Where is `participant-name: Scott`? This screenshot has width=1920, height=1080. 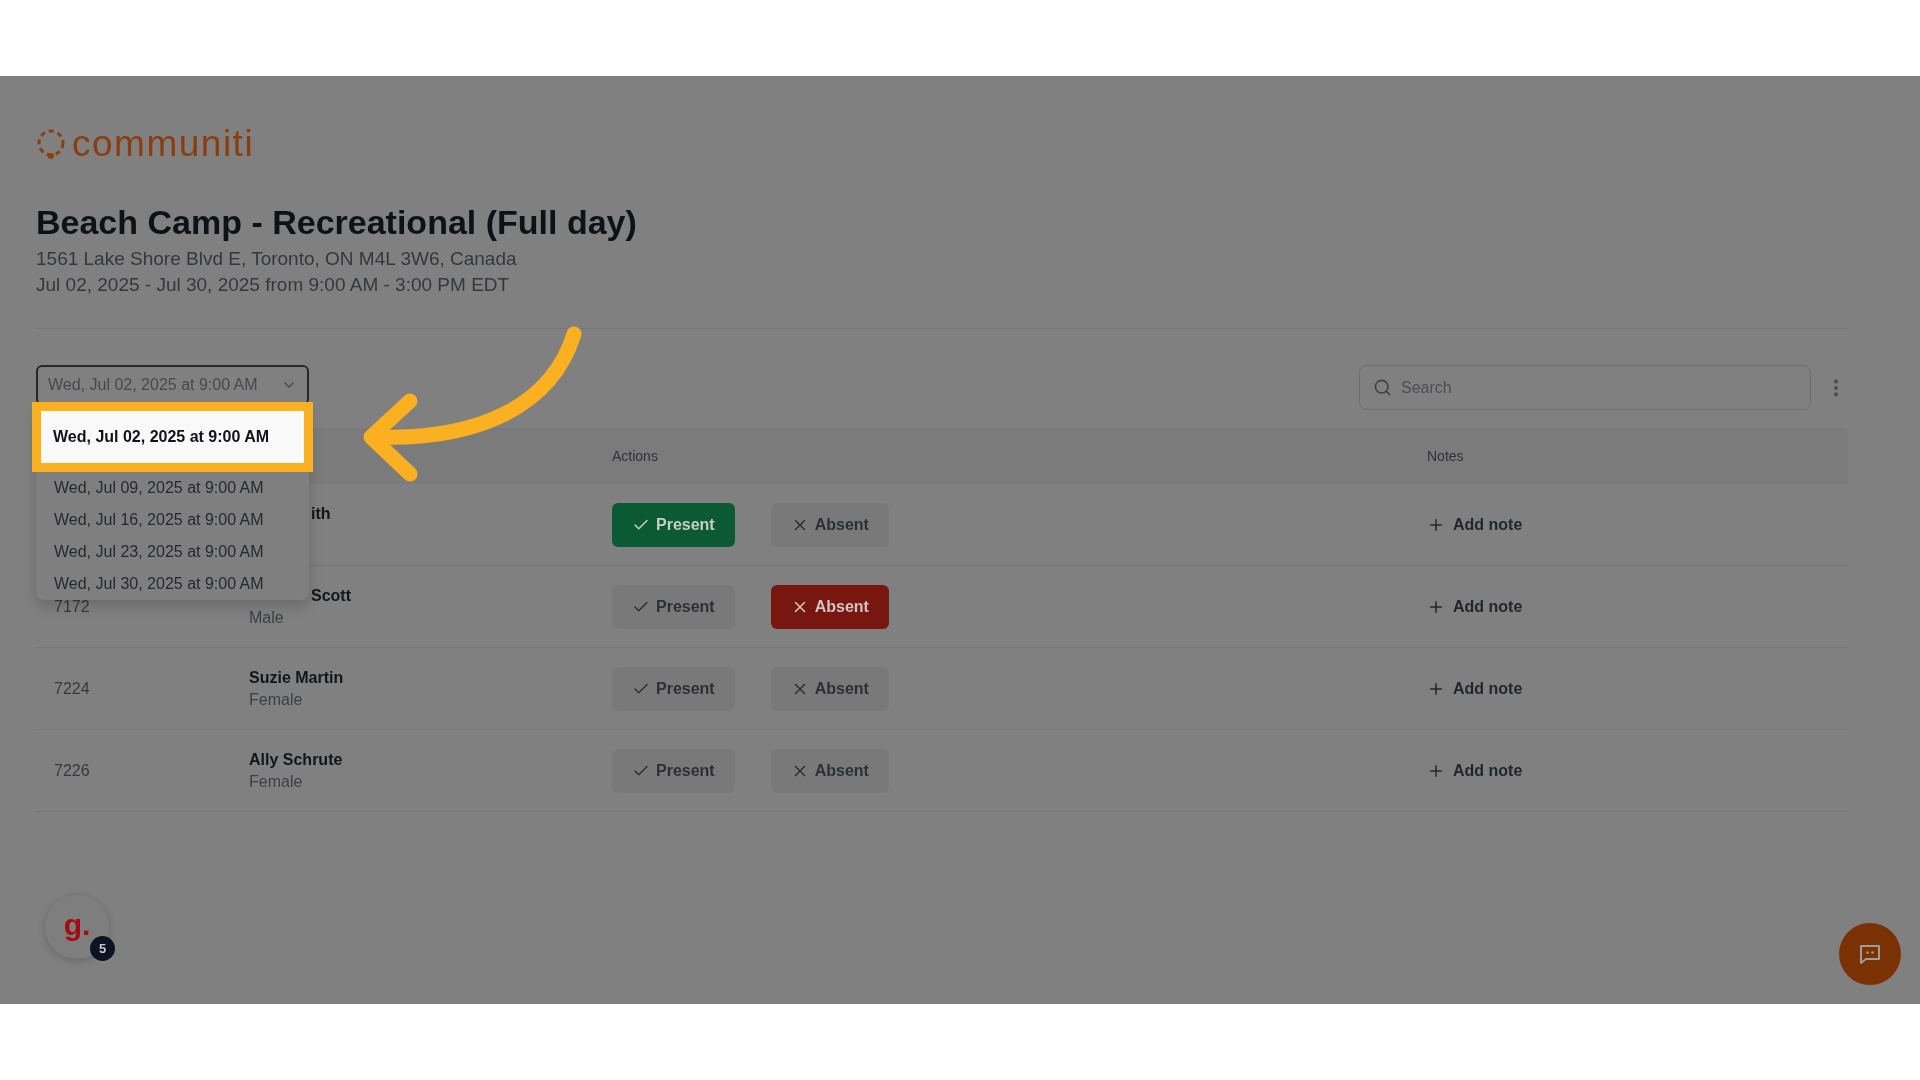
participant-name: Scott is located at coordinates (331, 595).